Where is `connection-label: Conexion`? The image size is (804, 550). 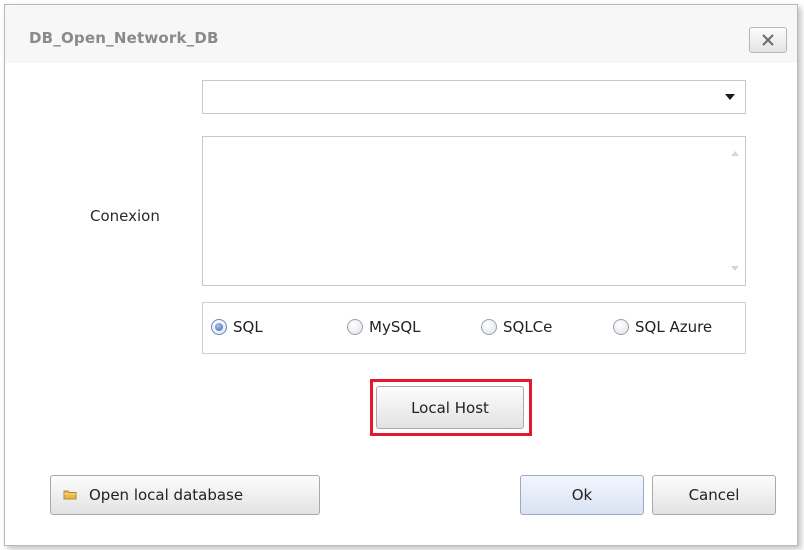
connection-label: Conexion is located at coordinates (125, 216).